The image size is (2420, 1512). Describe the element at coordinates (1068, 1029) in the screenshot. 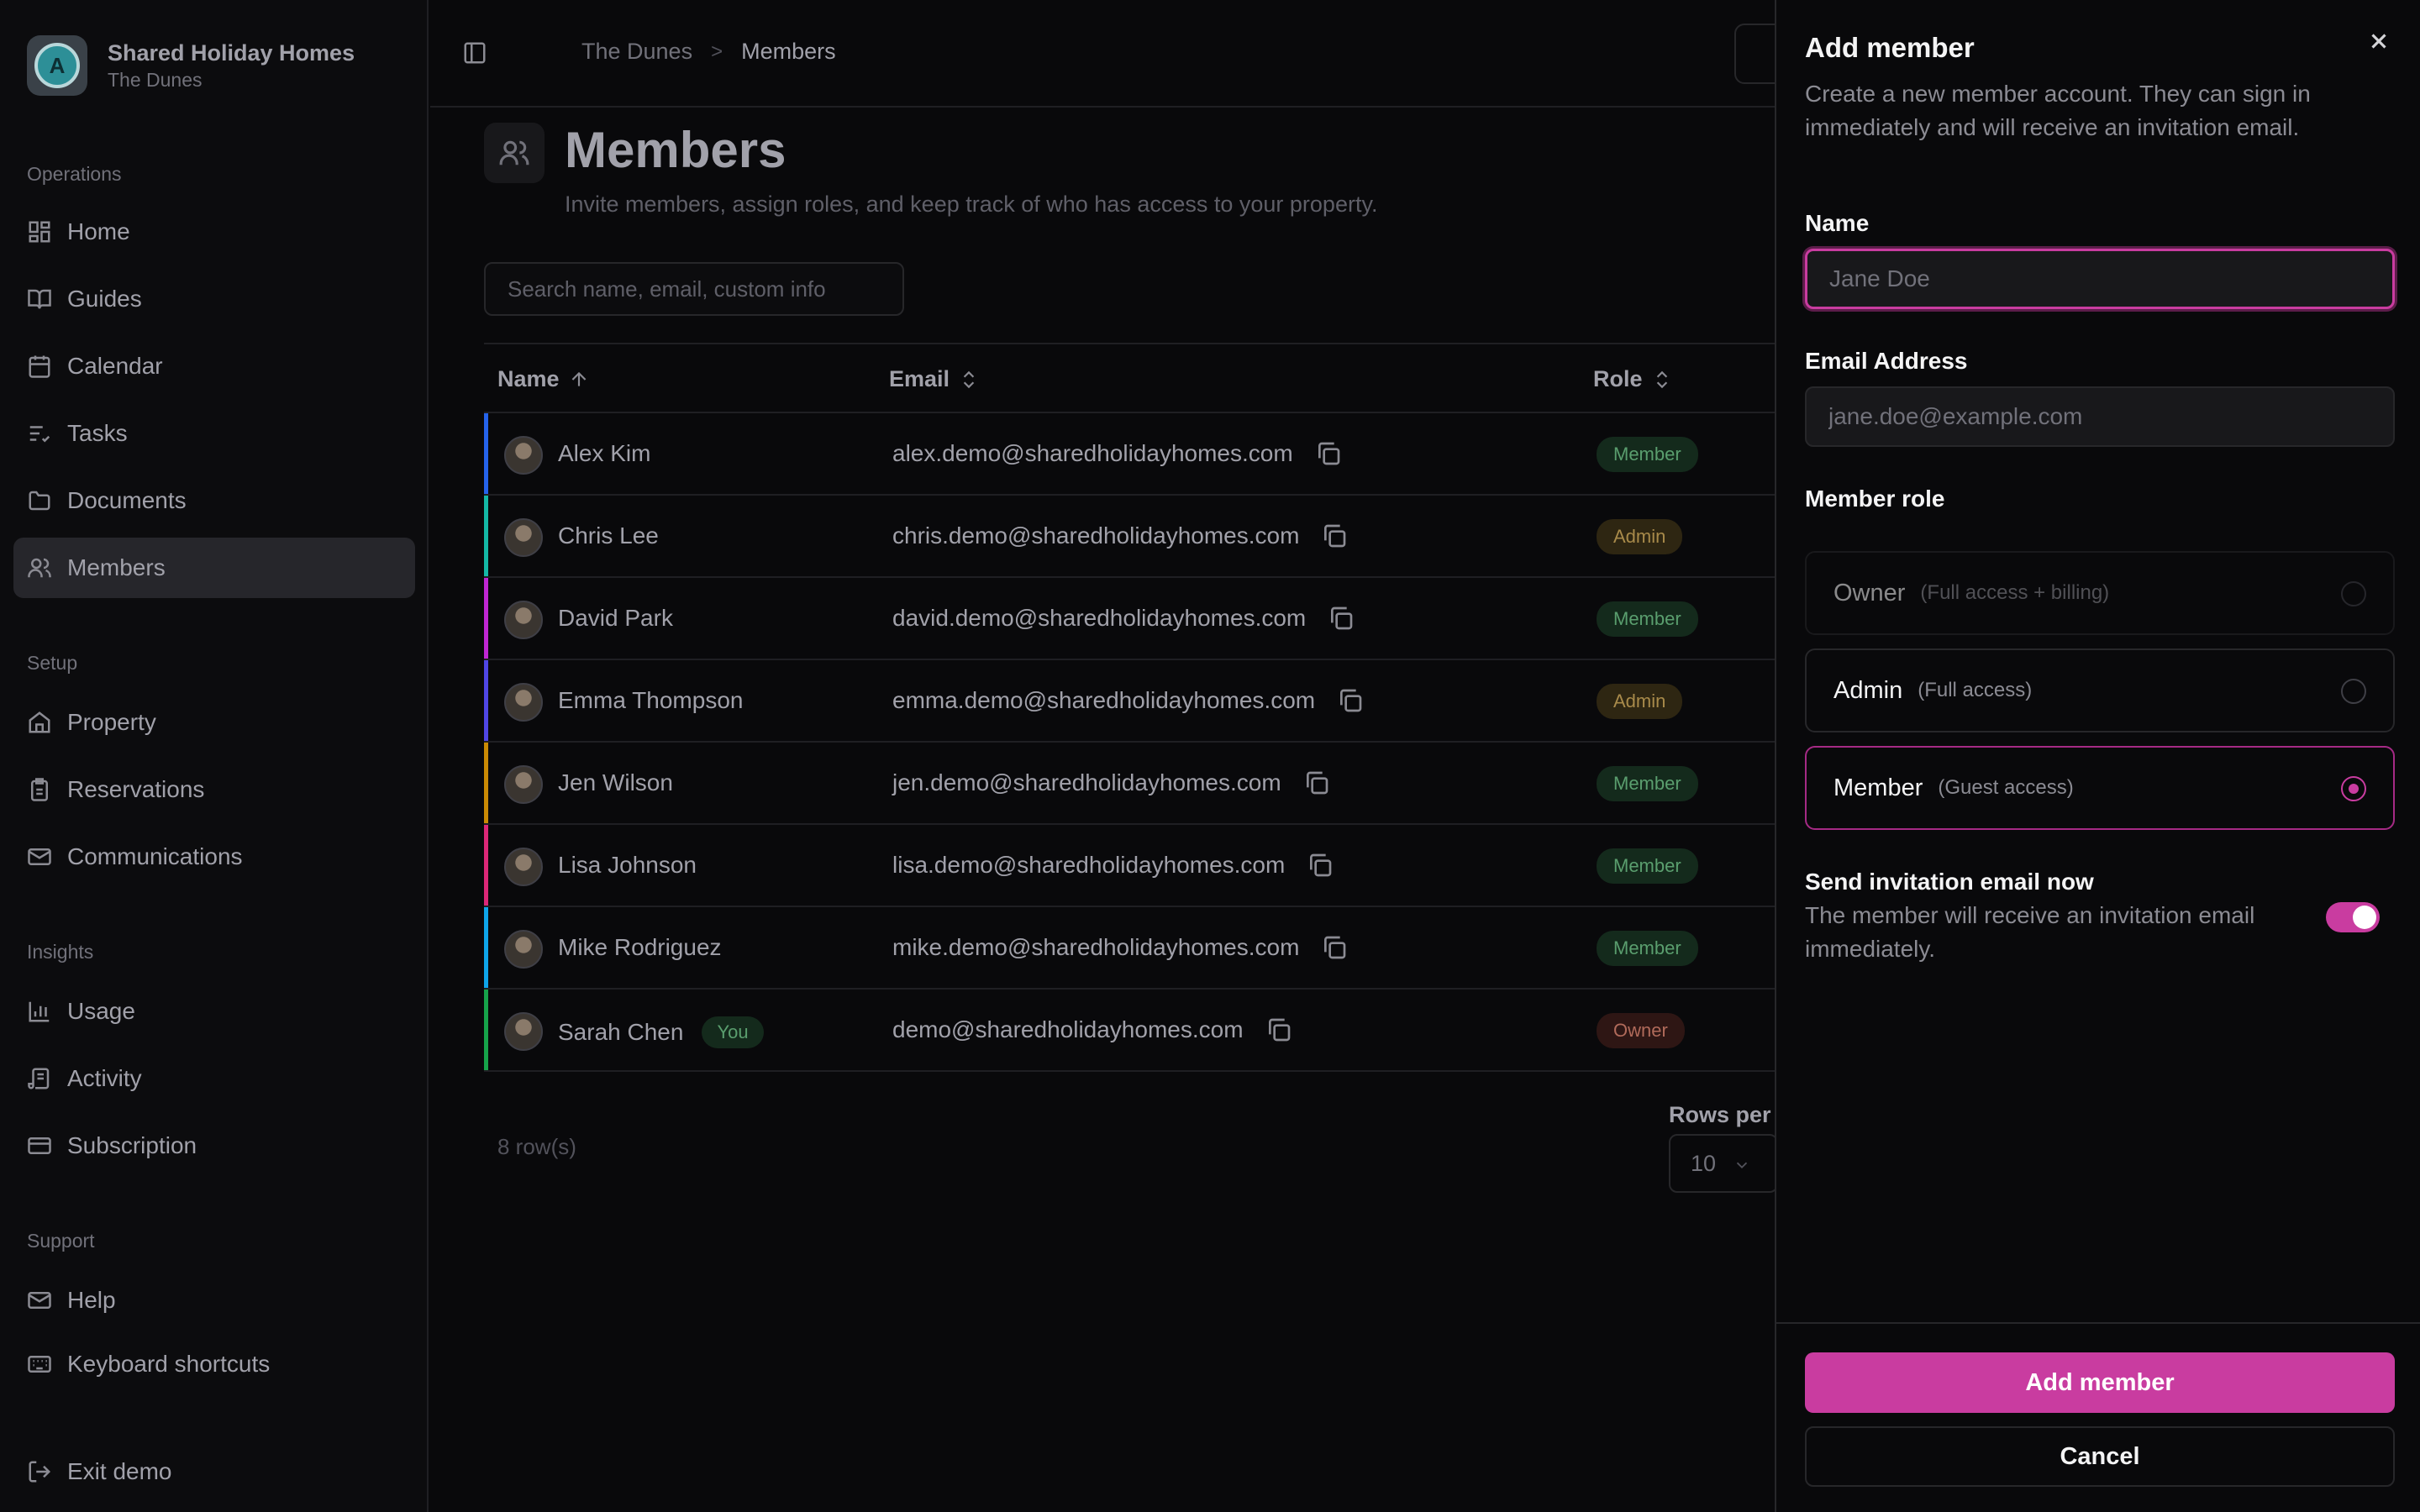

I see `member-email: demo@sharedholidayhomes.com` at that location.